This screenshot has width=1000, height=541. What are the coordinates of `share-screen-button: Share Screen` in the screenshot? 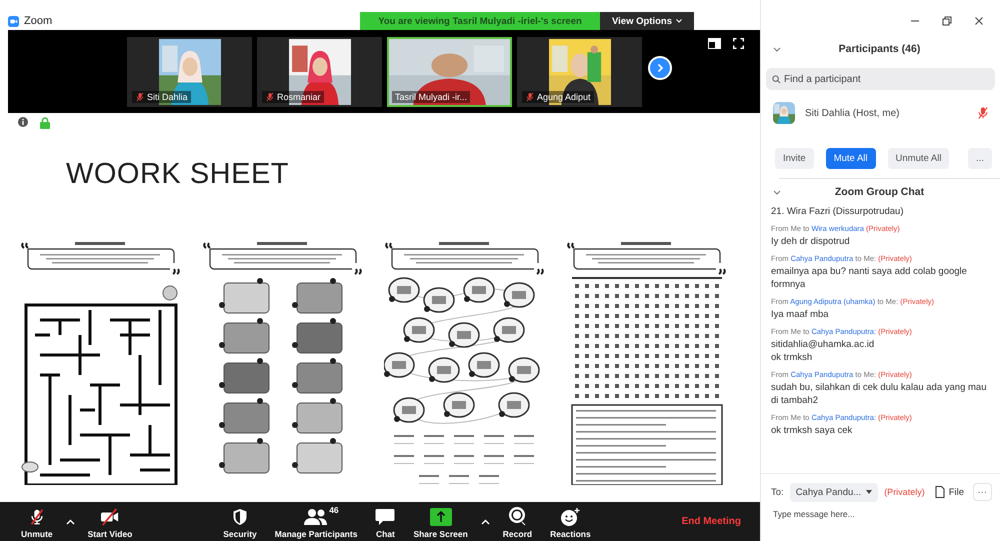 It's located at (440, 521).